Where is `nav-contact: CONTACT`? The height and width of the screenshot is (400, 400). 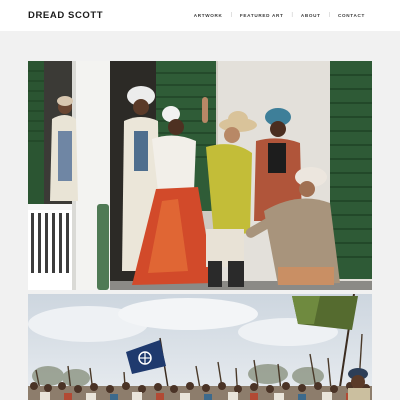
nav-contact: CONTACT is located at coordinates (351, 15).